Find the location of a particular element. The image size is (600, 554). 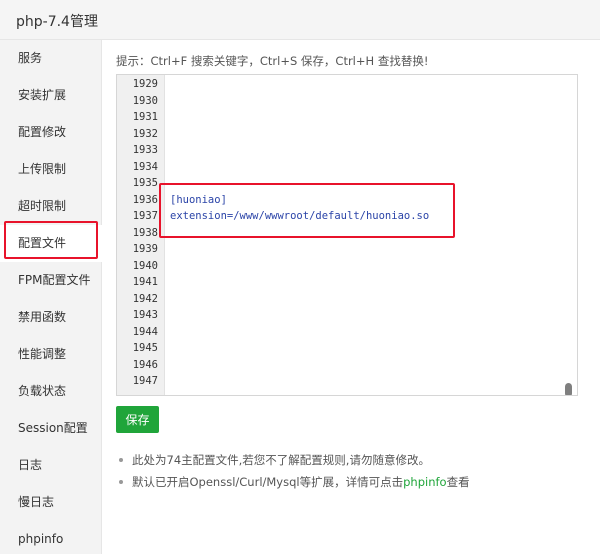

line-number: 1933 is located at coordinates (145, 150).